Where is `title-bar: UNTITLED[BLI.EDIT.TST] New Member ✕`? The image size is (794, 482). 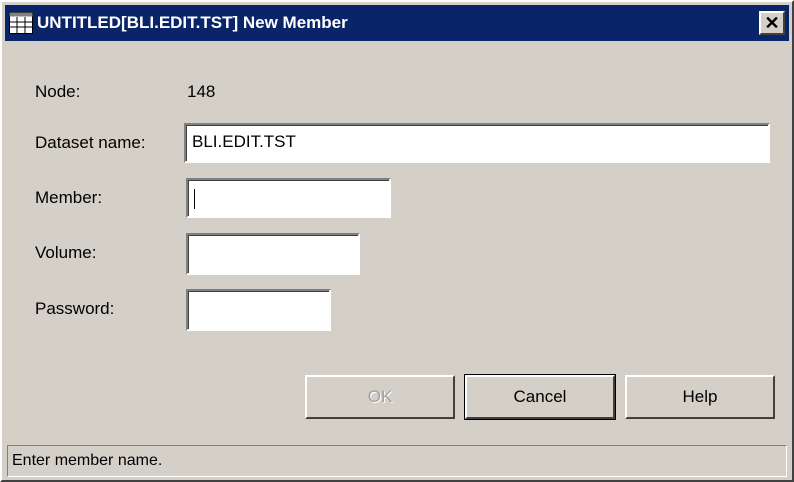 title-bar: UNTITLED[BLI.EDIT.TST] New Member ✕ is located at coordinates (397, 23).